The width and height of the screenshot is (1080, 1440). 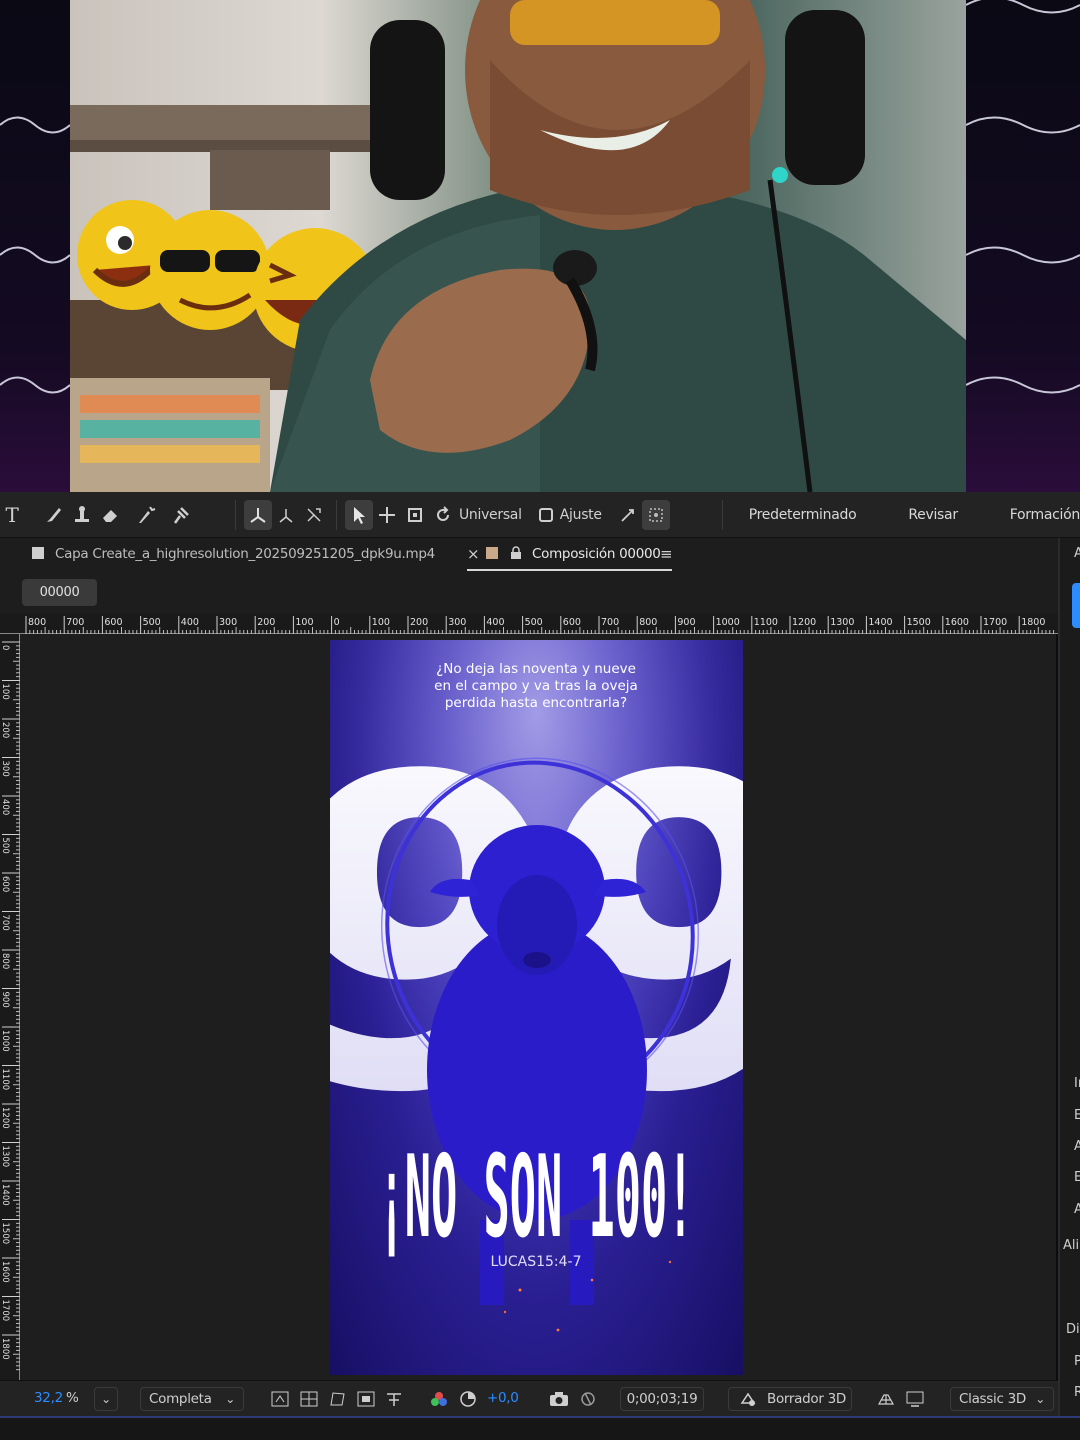 What do you see at coordinates (304, 622) in the screenshot?
I see `ruler-h-label: 100` at bounding box center [304, 622].